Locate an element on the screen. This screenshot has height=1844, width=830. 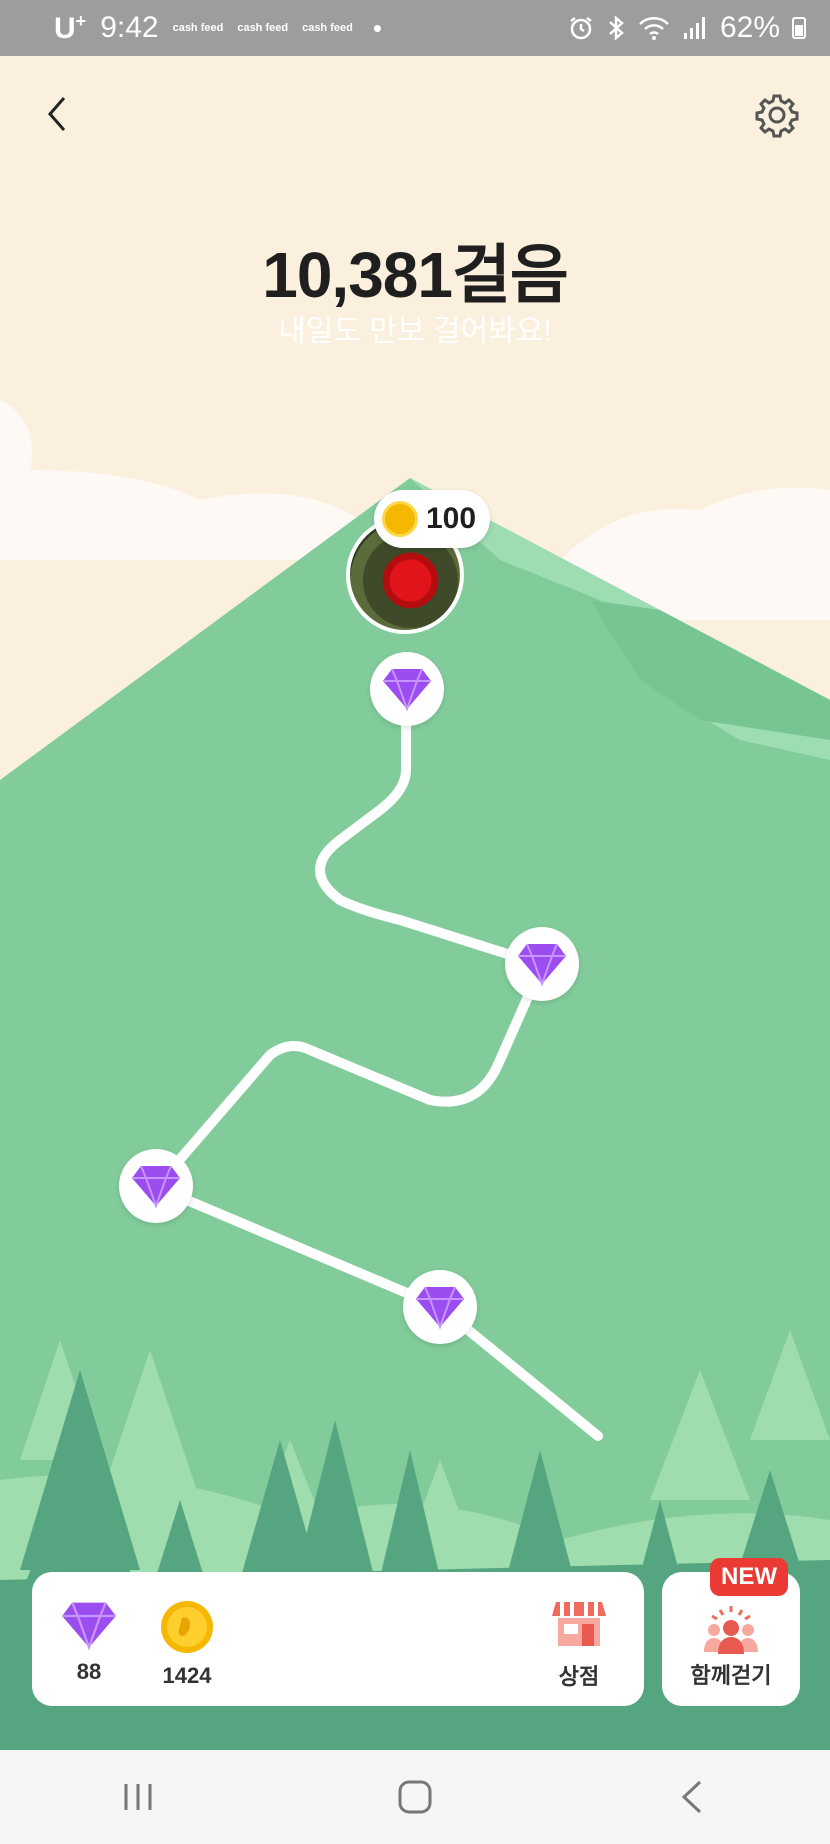
shop-label: 상점 is located at coordinates (579, 1676).